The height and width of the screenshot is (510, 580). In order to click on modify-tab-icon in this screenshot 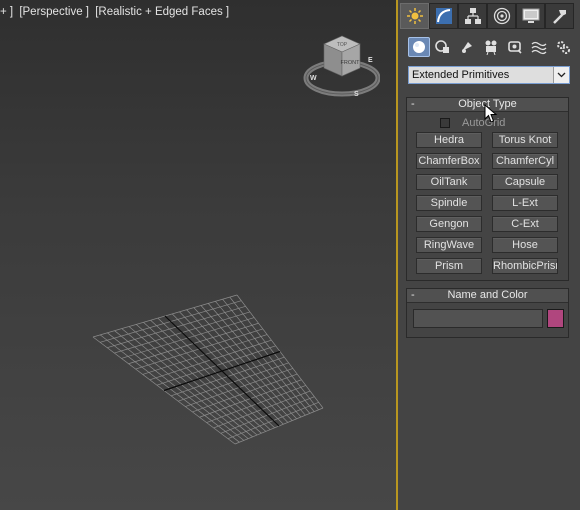, I will do `click(443, 16)`.